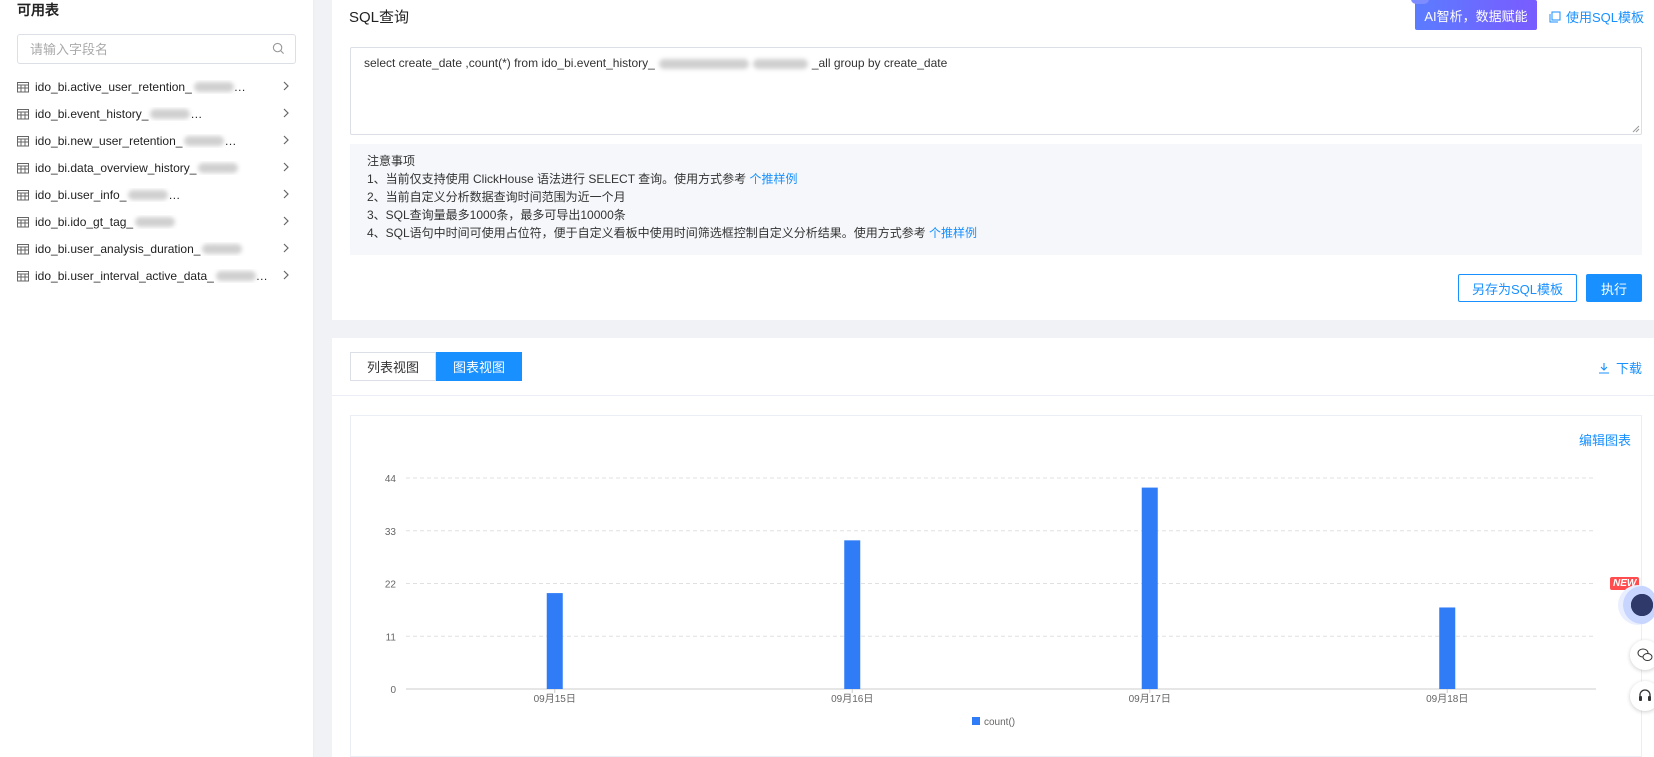 The height and width of the screenshot is (757, 1654). I want to click on table-list-item: ido_bi.data_overview_history_, so click(157, 167).